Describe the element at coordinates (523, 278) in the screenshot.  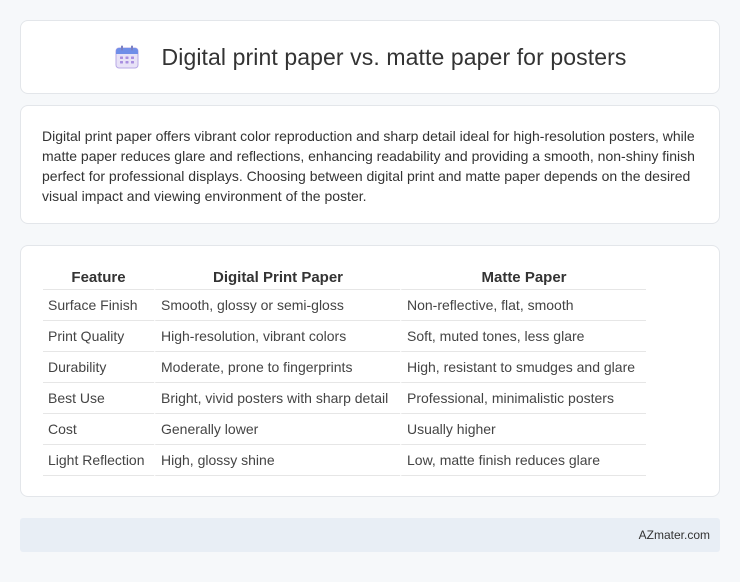
I see `column-header-matte-paper: Matte Paper` at that location.